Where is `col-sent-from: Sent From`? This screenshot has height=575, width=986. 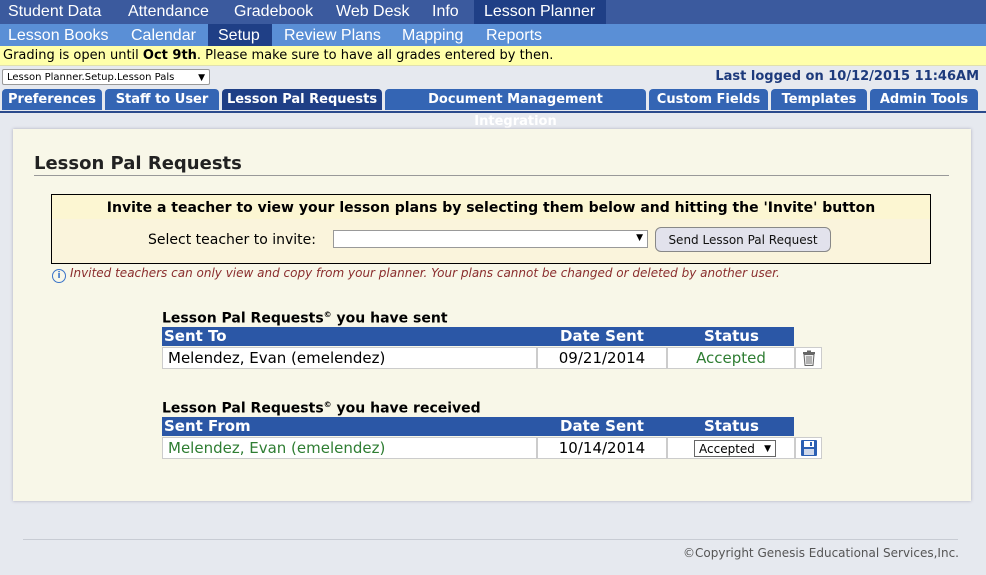 col-sent-from: Sent From is located at coordinates (207, 426).